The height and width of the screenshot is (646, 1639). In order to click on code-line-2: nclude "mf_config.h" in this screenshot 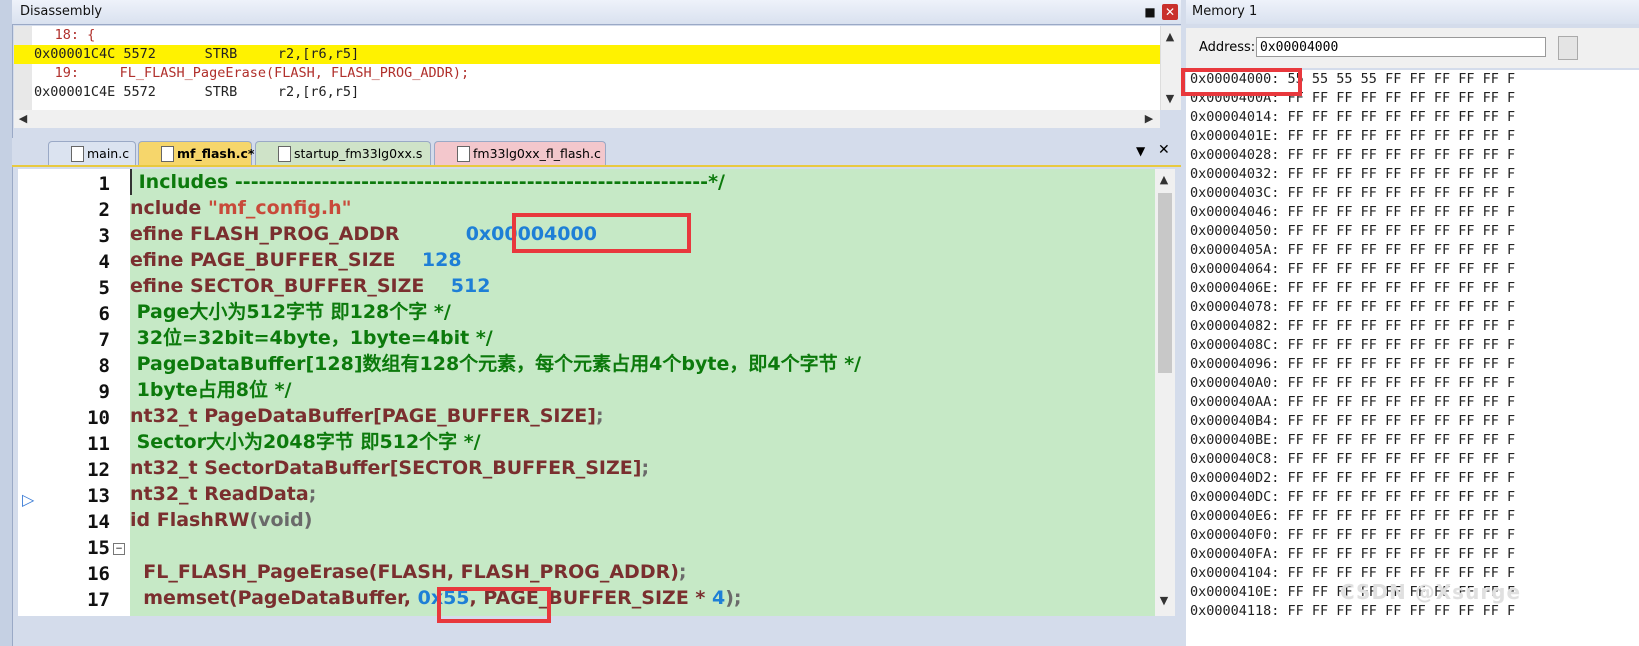, I will do `click(241, 208)`.